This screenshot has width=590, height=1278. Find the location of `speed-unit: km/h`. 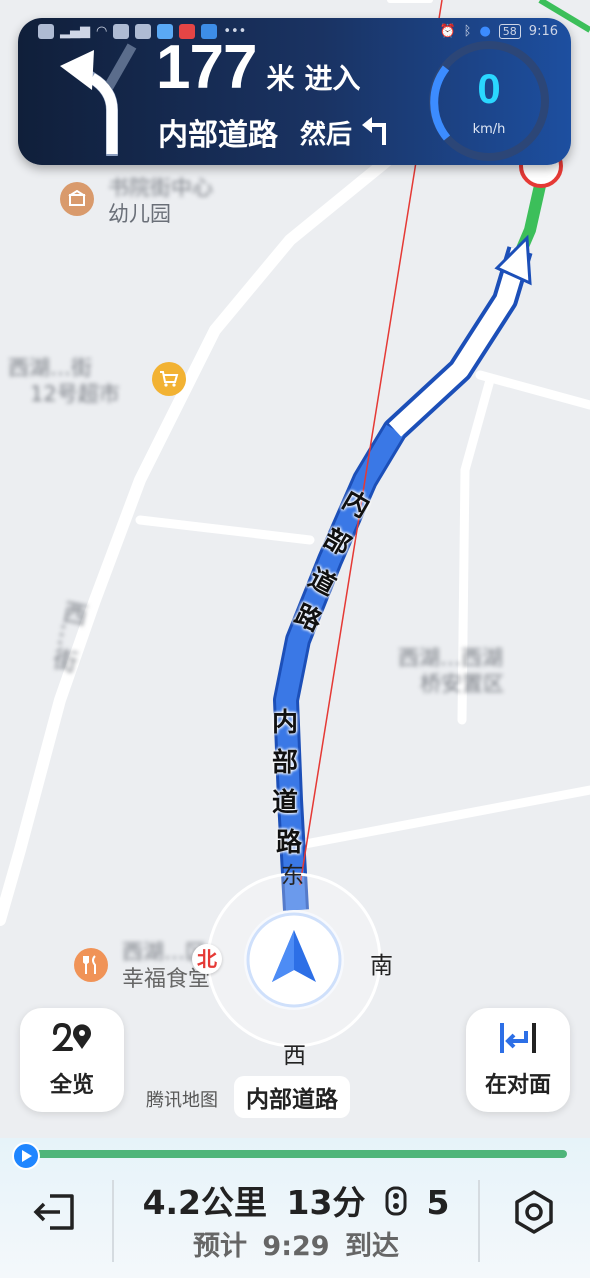

speed-unit: km/h is located at coordinates (489, 129).